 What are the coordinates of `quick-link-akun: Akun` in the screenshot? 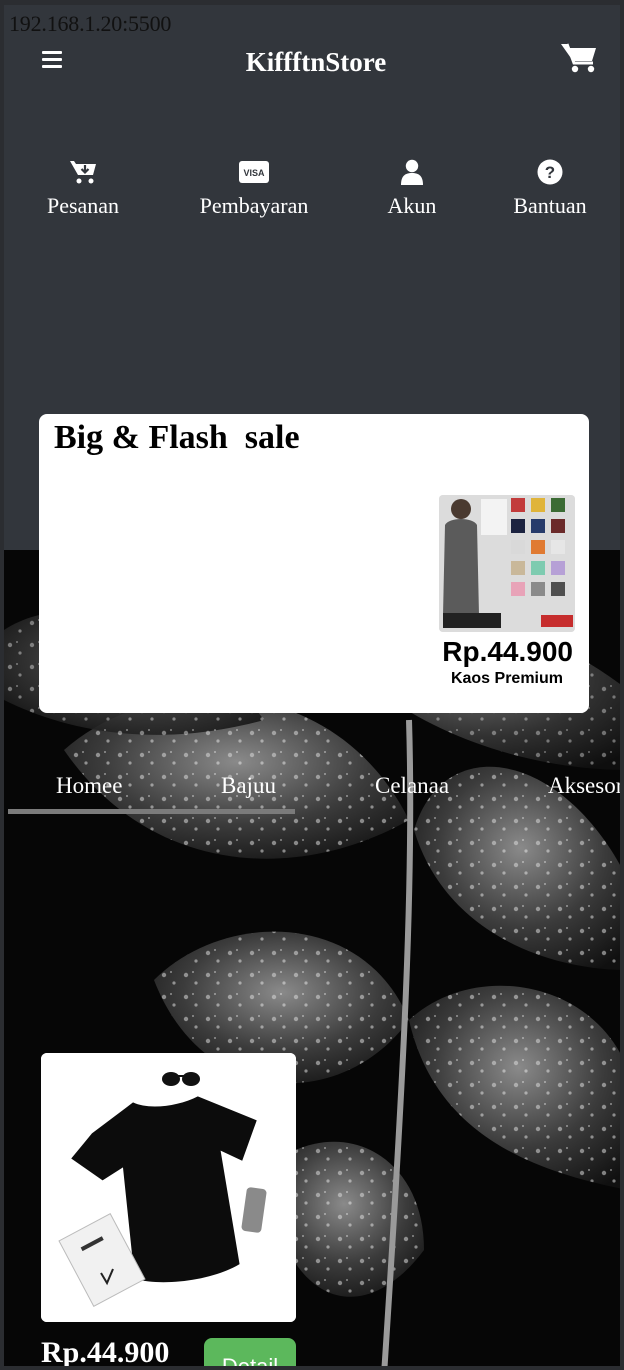 It's located at (412, 188).